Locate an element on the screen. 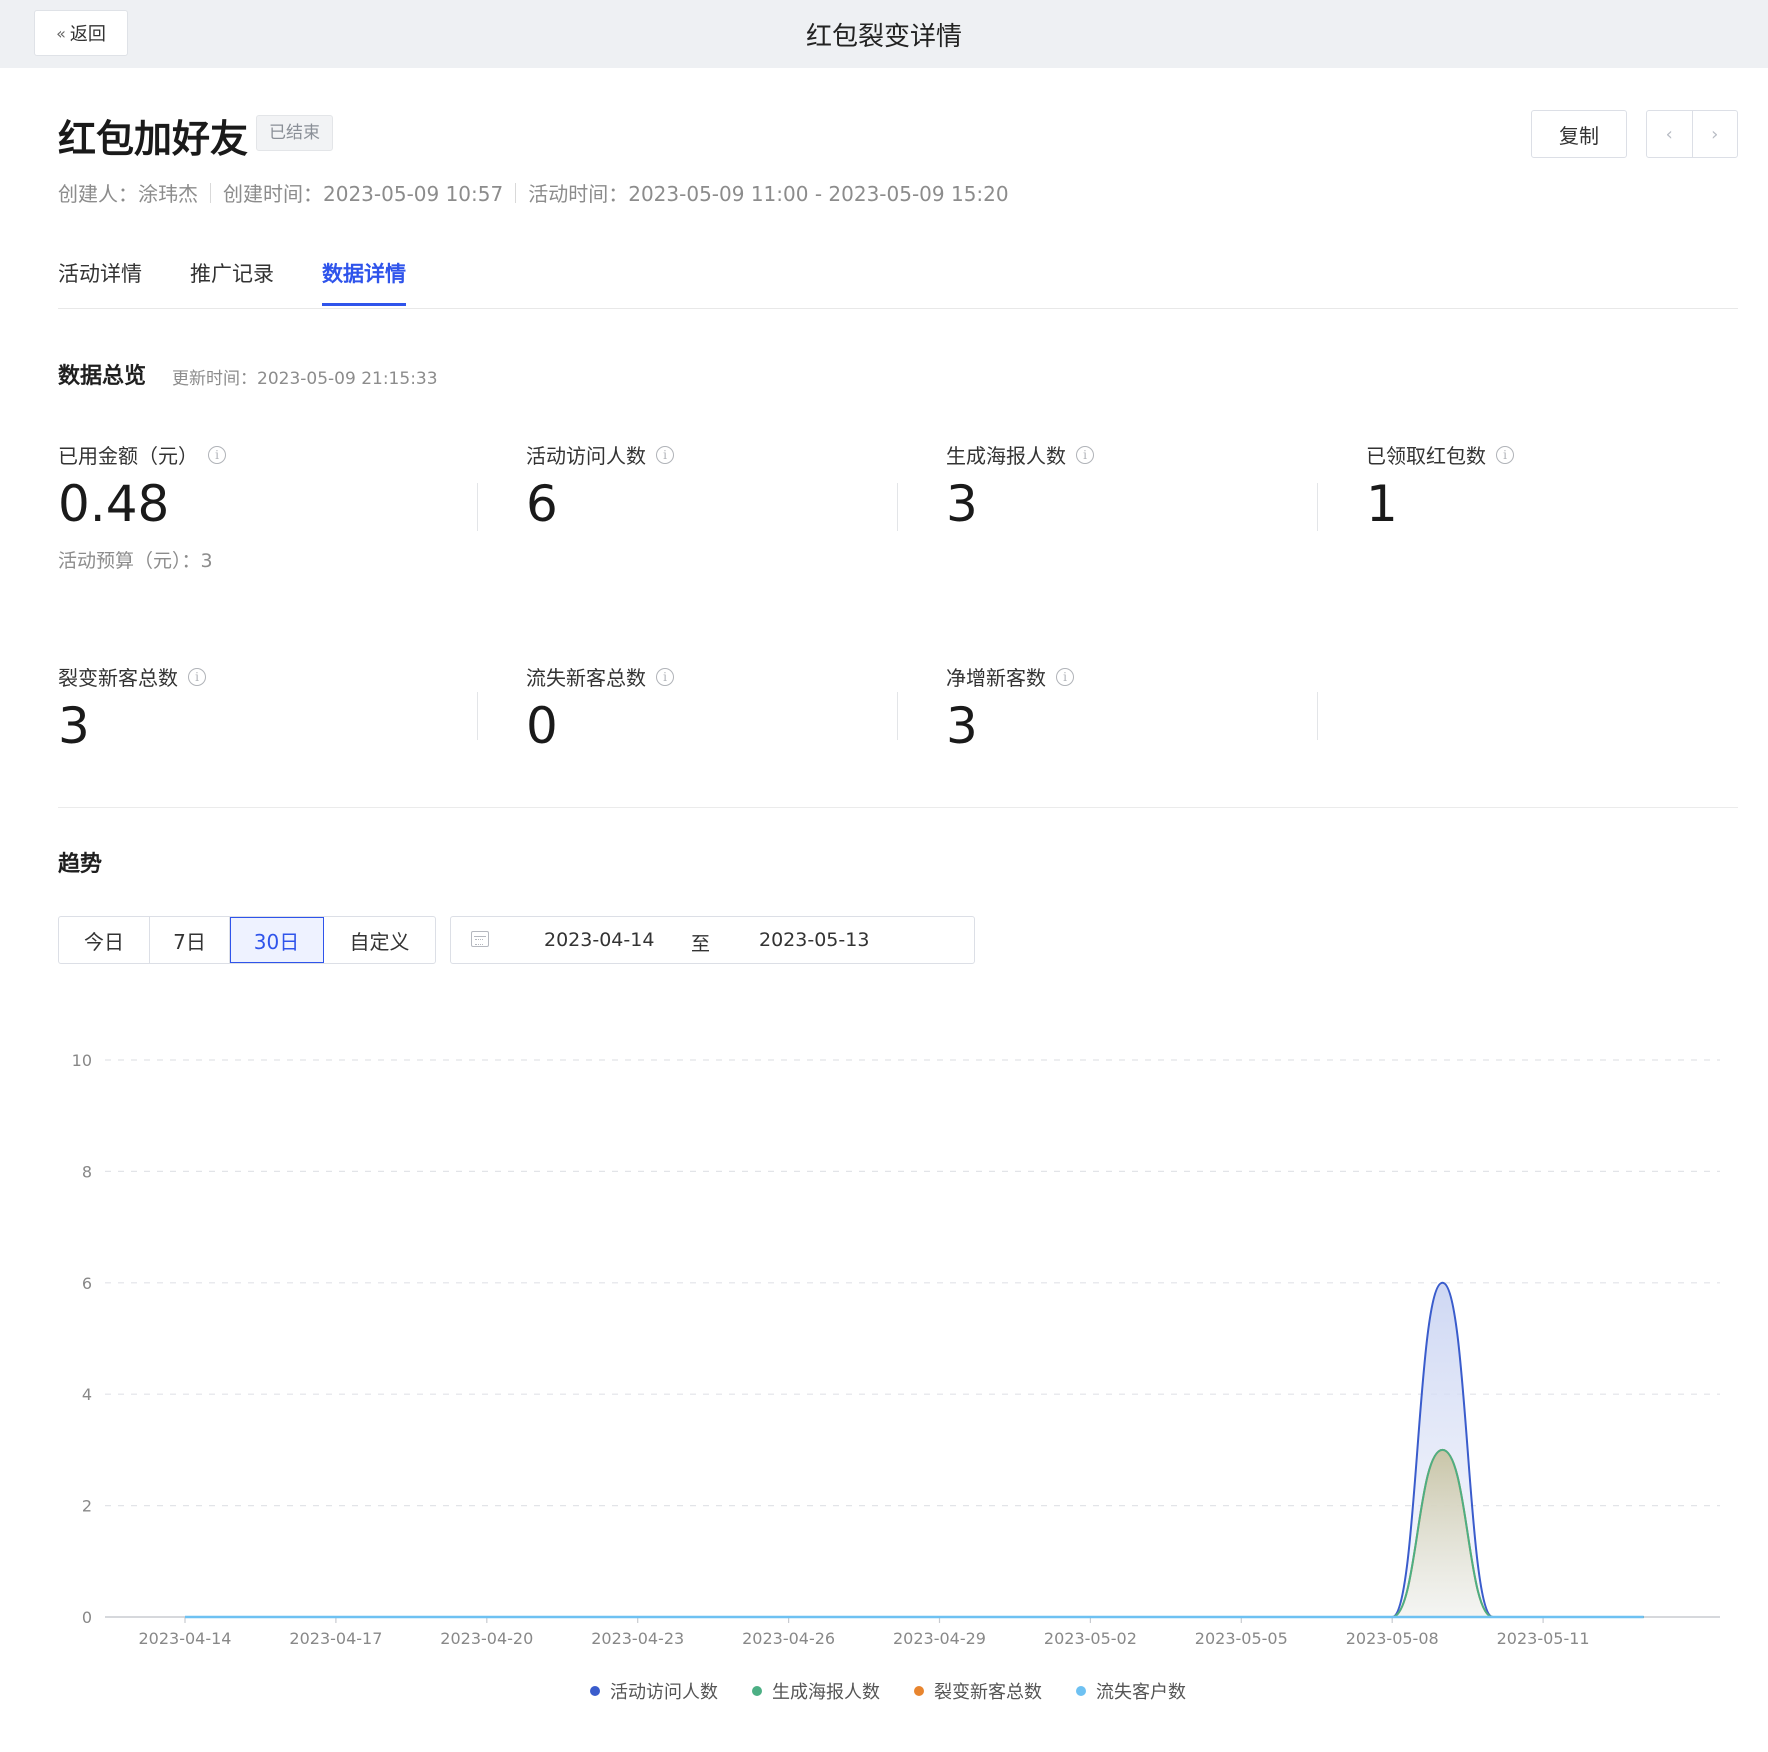 Image resolution: width=1768 pixels, height=1752 pixels. tabs-divider is located at coordinates (898, 308).